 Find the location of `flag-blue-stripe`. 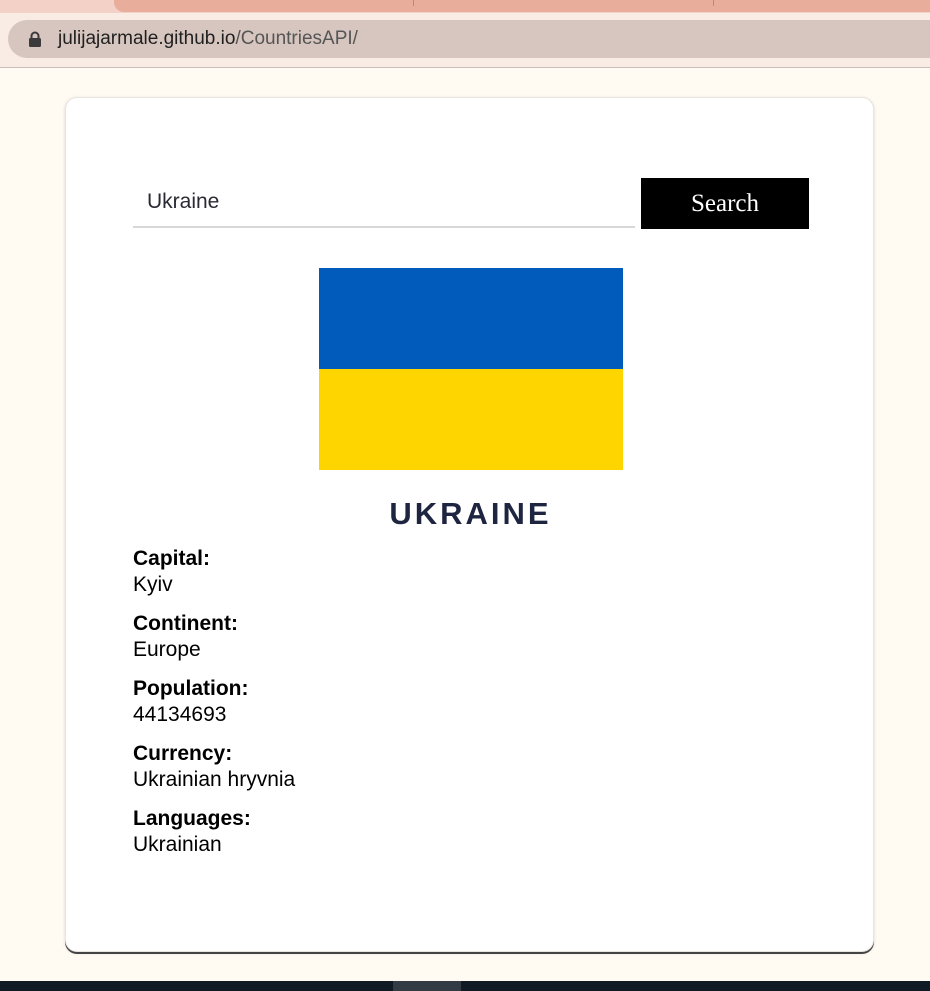

flag-blue-stripe is located at coordinates (471, 318).